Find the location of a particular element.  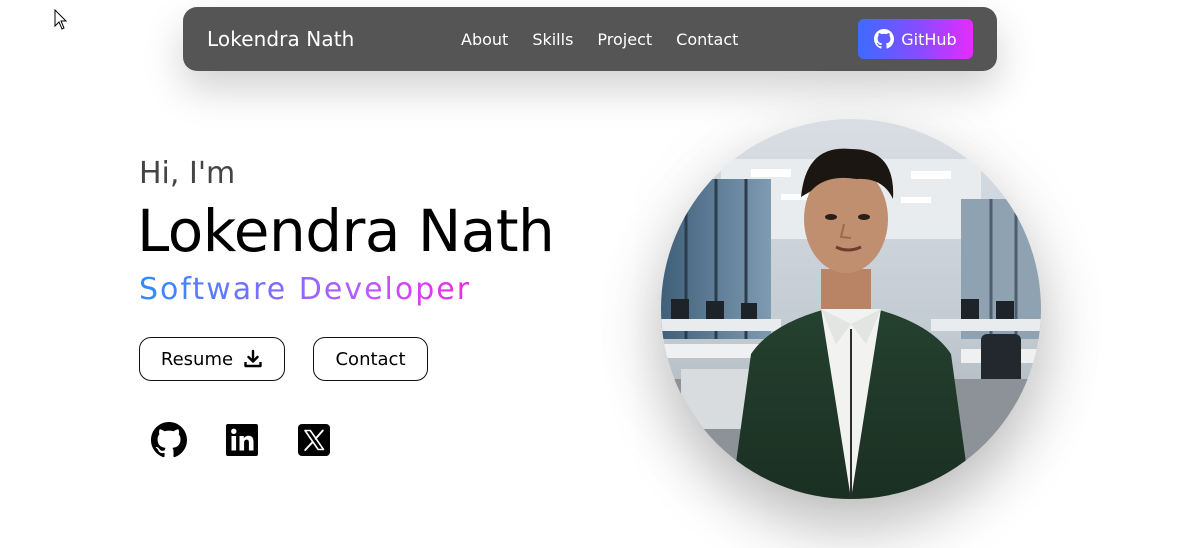

contact-button-label: Contact is located at coordinates (370, 359).